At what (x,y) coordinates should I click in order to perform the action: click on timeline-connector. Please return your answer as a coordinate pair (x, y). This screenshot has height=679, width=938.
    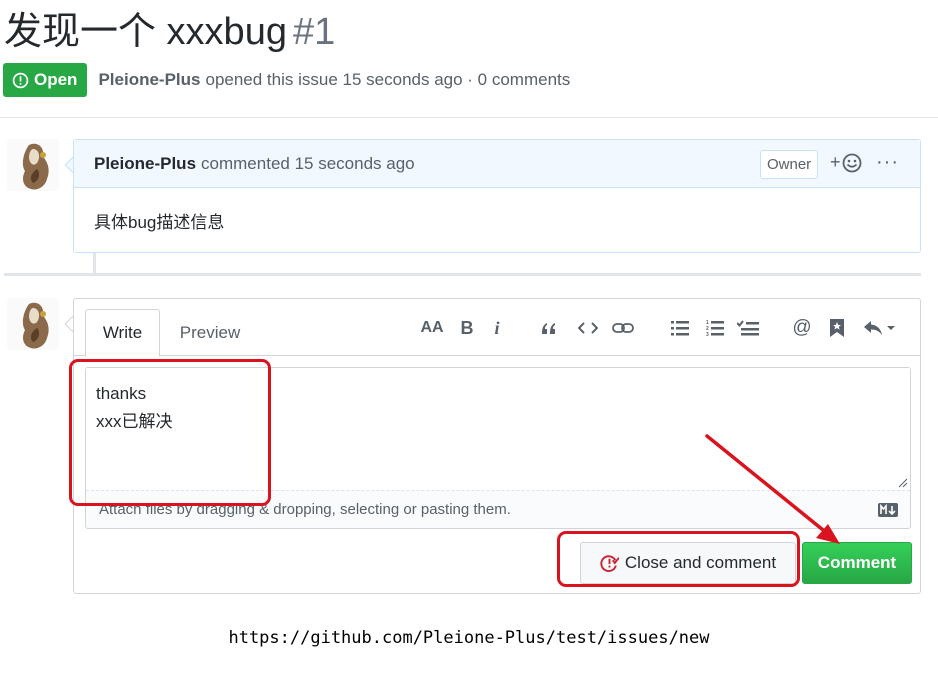
    Looking at the image, I should click on (94, 263).